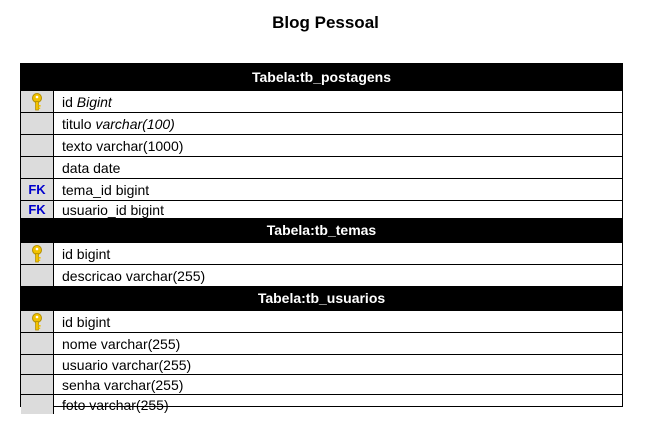 This screenshot has width=651, height=429. What do you see at coordinates (321, 77) in the screenshot?
I see `table-header: Tabela:tb_postagens` at bounding box center [321, 77].